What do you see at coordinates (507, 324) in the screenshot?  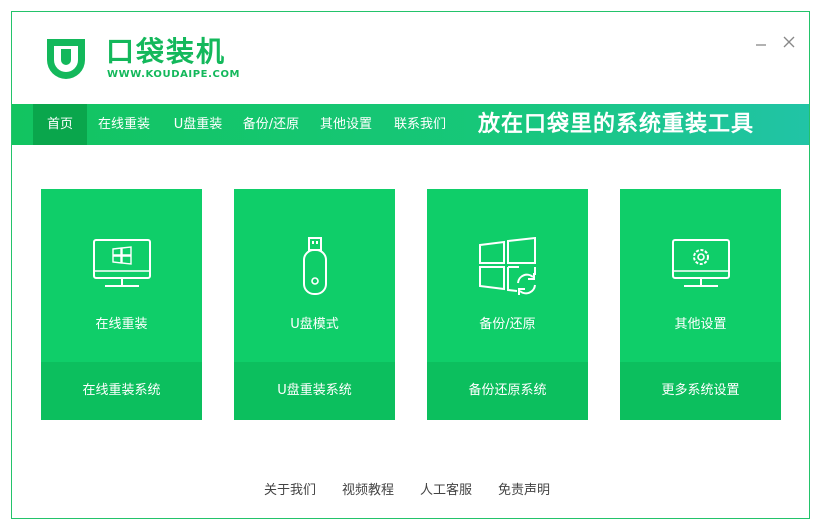 I see `card-title: 备份/还原` at bounding box center [507, 324].